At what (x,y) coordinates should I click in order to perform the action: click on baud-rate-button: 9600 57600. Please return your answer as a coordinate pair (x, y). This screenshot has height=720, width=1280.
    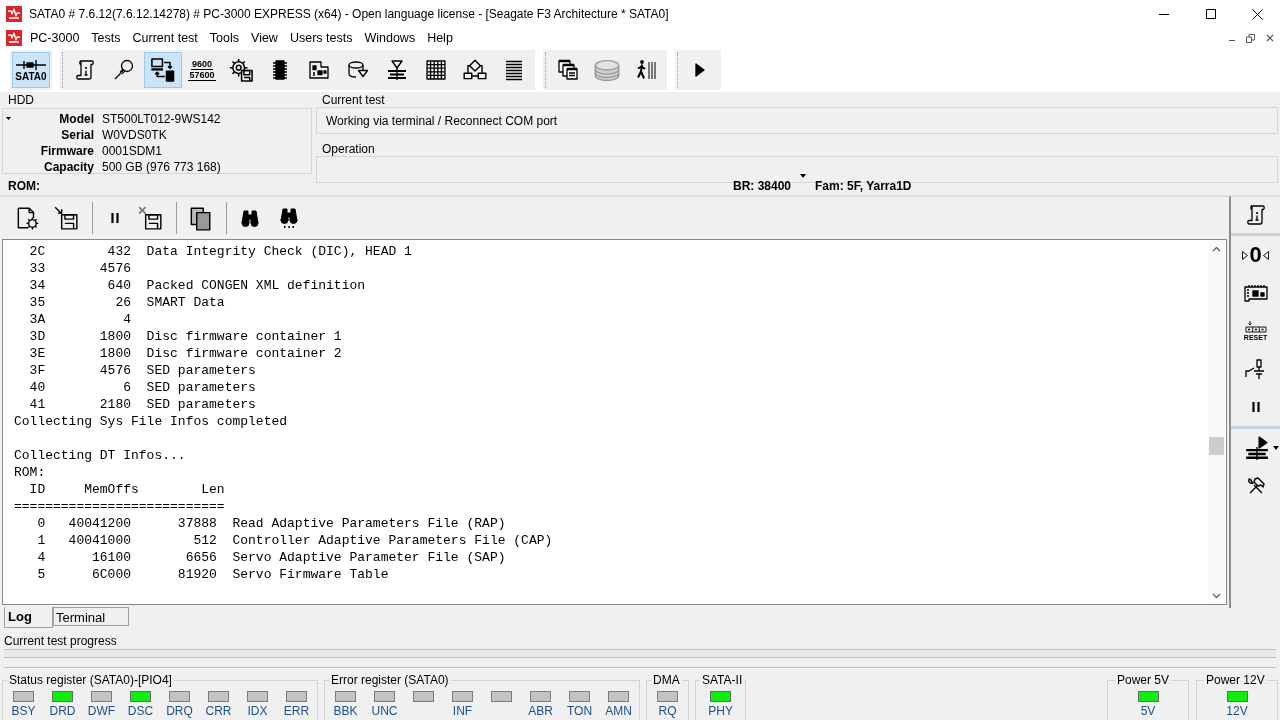
    Looking at the image, I should click on (202, 70).